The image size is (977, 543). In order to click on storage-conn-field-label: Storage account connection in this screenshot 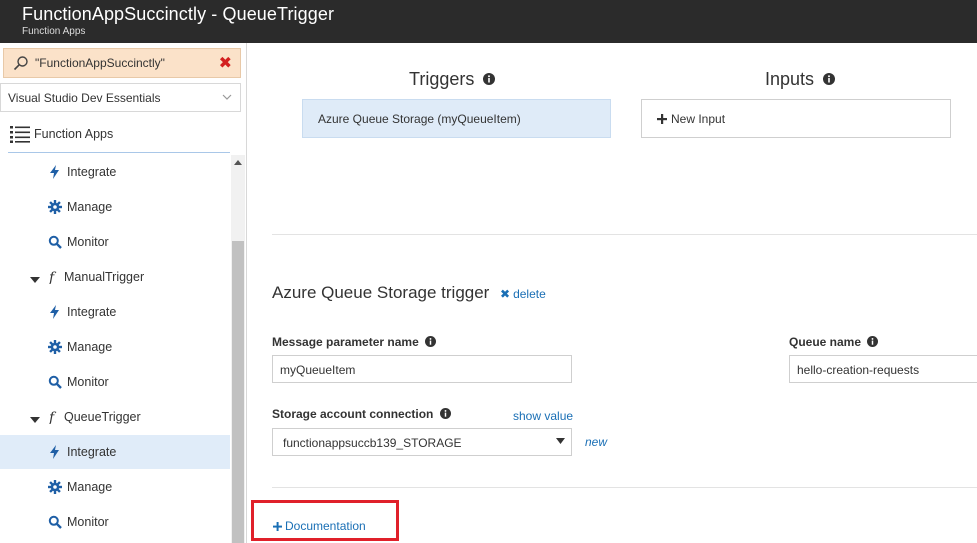, I will do `click(361, 414)`.